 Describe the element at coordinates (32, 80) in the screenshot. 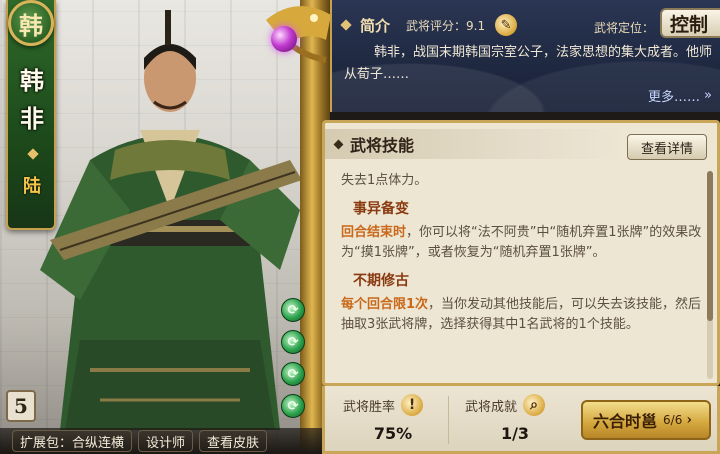

I see `hero-name-char-1: 韩` at that location.